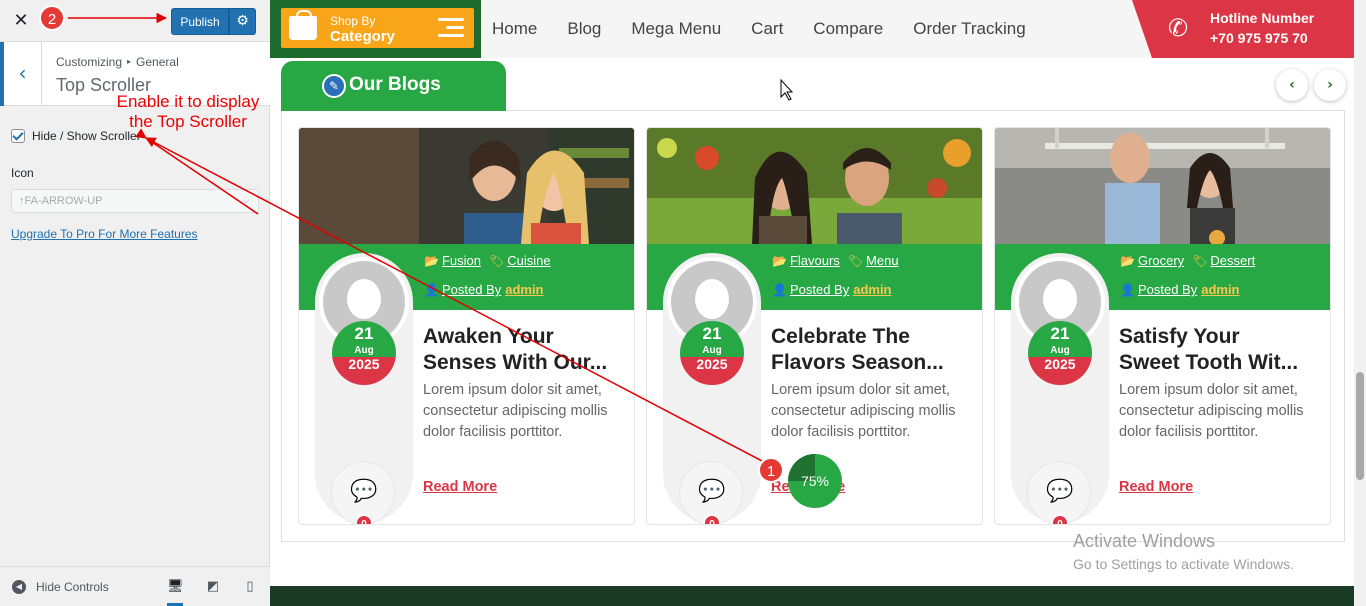 The width and height of the screenshot is (1366, 606). What do you see at coordinates (818, 596) in the screenshot?
I see `footer-band` at bounding box center [818, 596].